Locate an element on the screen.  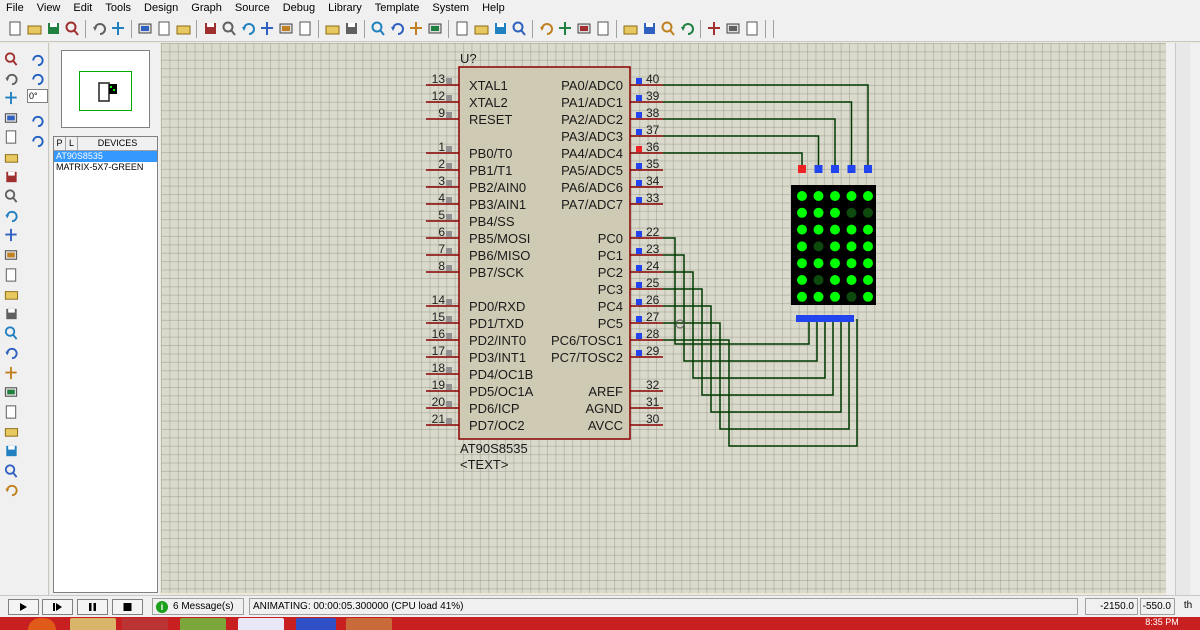
taskbar-app-media is located at coordinates (203, 624).